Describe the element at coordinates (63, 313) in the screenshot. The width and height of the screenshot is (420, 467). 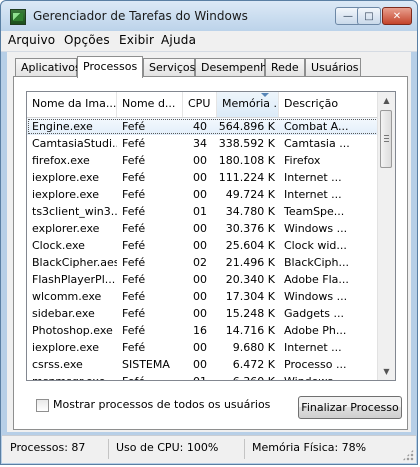
I see `process-image-name: sidebar.exe` at that location.